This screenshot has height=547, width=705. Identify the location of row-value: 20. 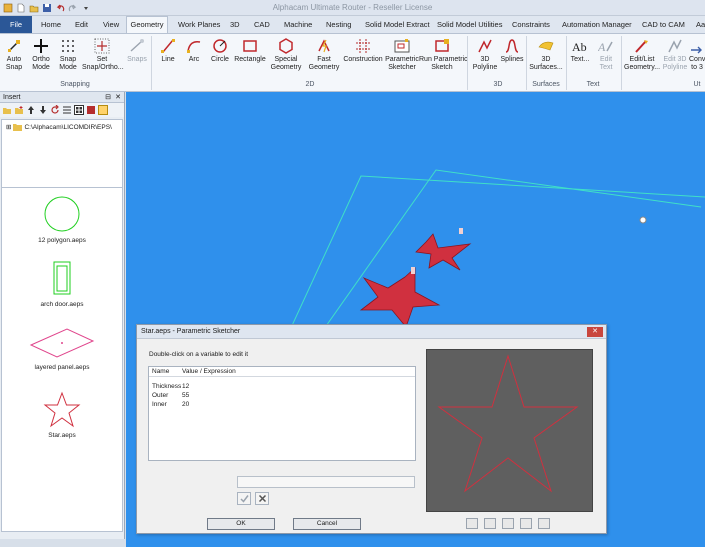
(186, 404).